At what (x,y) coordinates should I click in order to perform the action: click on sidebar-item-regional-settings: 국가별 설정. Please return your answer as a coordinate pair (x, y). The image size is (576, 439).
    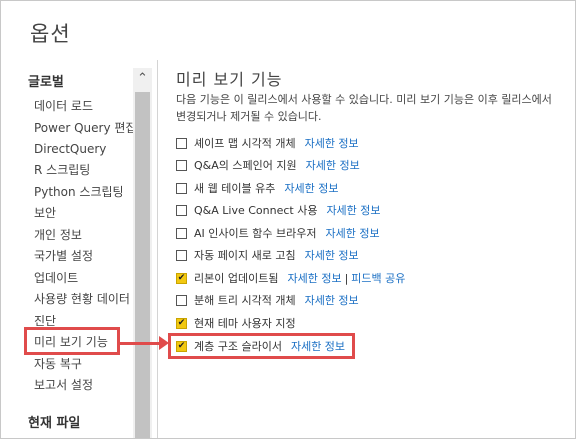
    Looking at the image, I should click on (63, 256).